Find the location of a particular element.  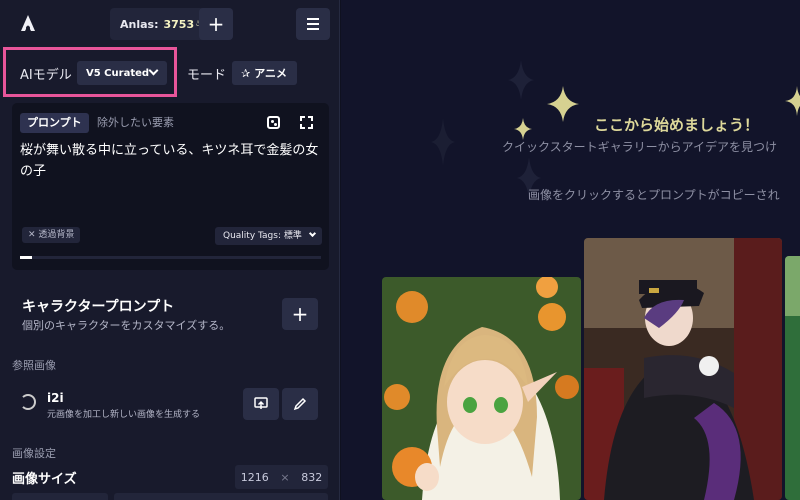

anlas-balance: Anlas: 3753 ♨ + is located at coordinates (171, 24).